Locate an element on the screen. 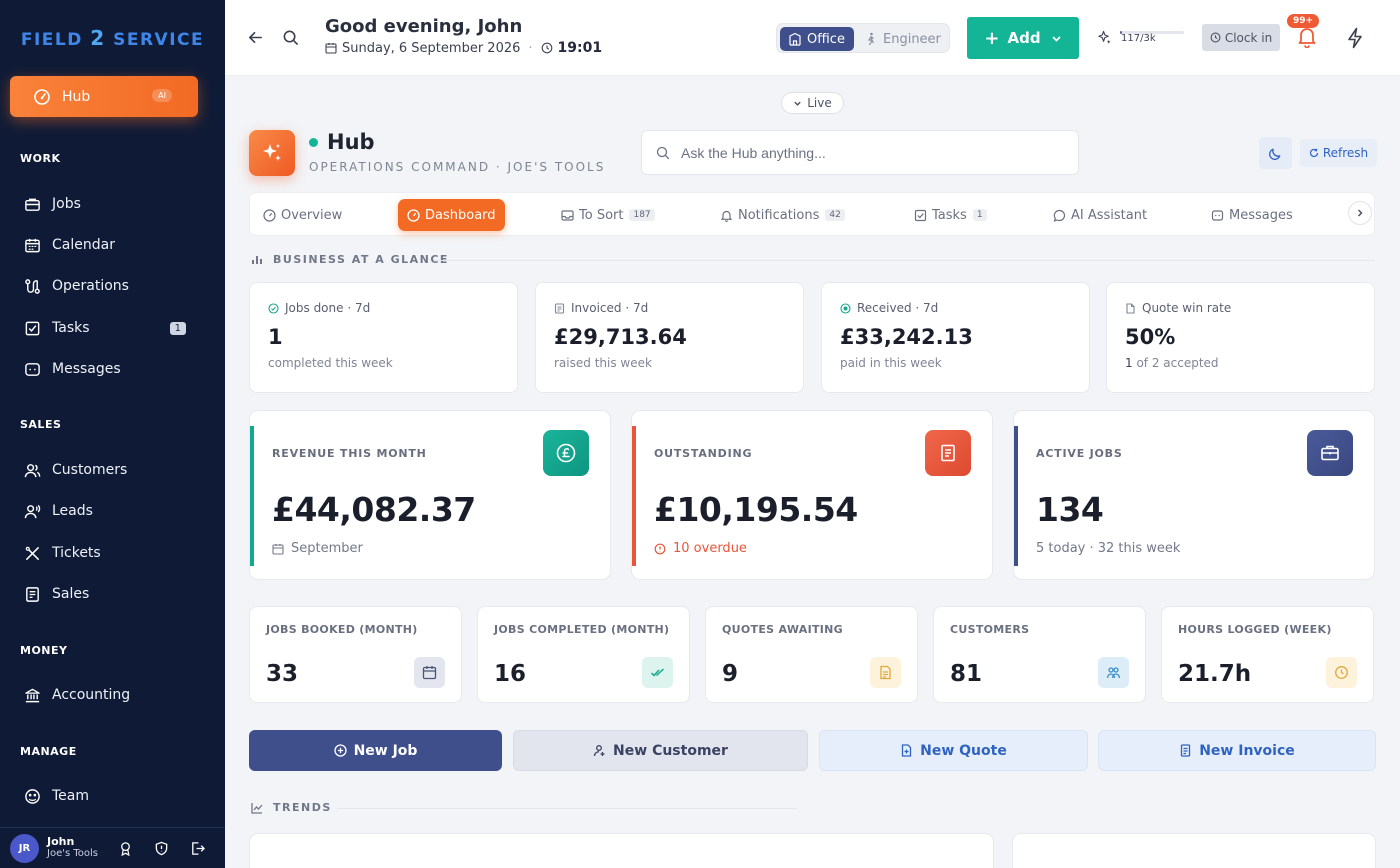 The height and width of the screenshot is (868, 1400). walking-icon is located at coordinates (871, 39).